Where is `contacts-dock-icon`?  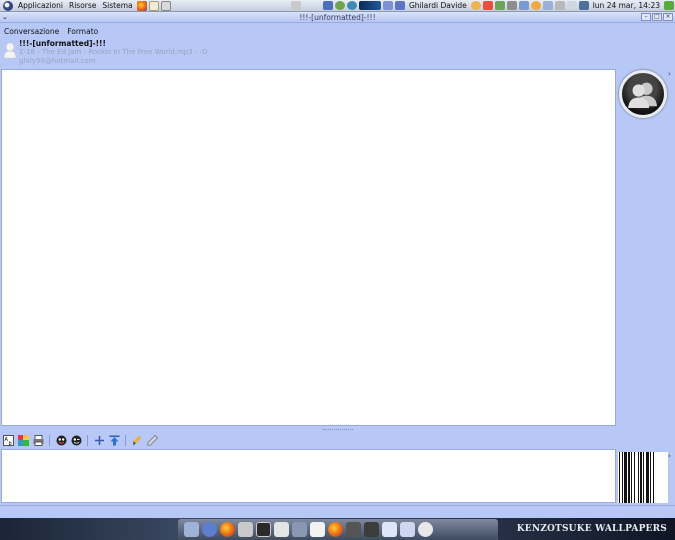 contacts-dock-icon is located at coordinates (209, 529).